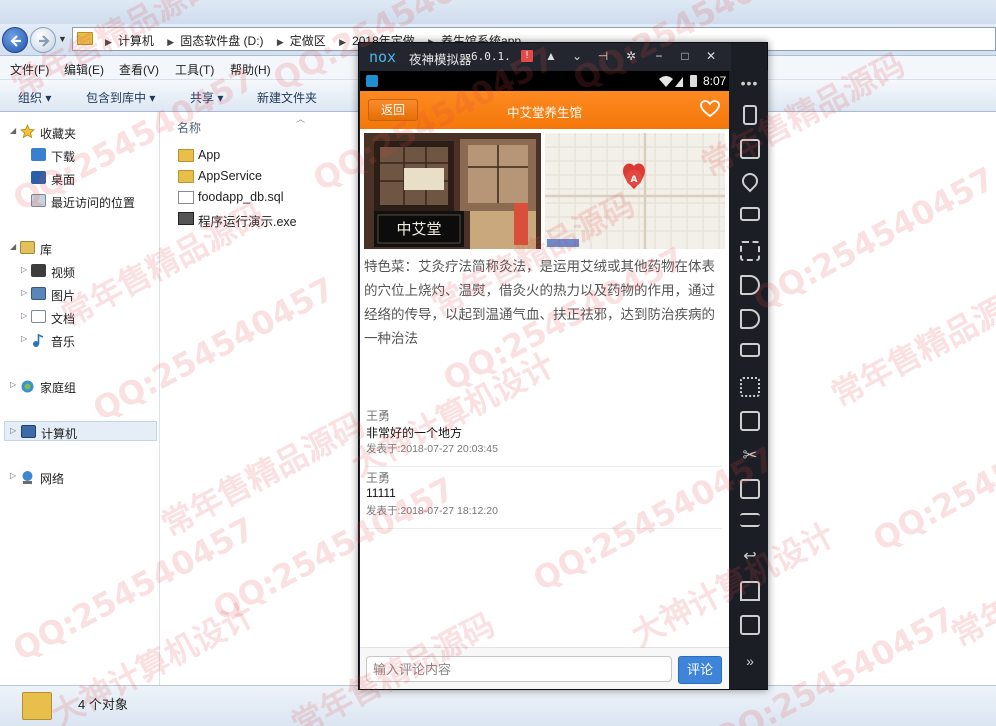 Image resolution: width=996 pixels, height=726 pixels. What do you see at coordinates (544, 436) in the screenshot?
I see `comment-item: 王勇 非常好的一个地方 发表于:2018-07-27 20:03:45` at bounding box center [544, 436].